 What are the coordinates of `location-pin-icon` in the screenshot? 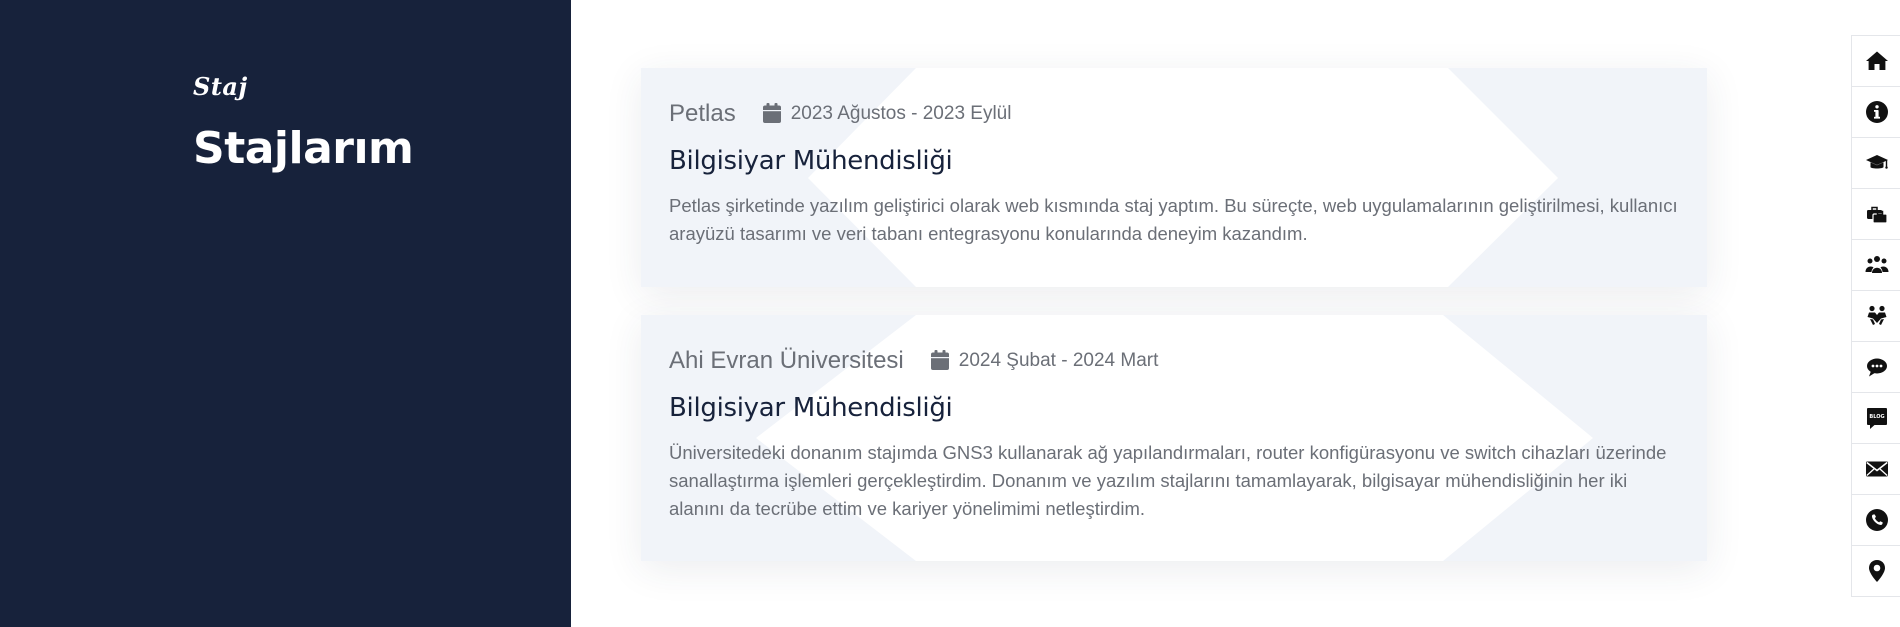 It's located at (1877, 571).